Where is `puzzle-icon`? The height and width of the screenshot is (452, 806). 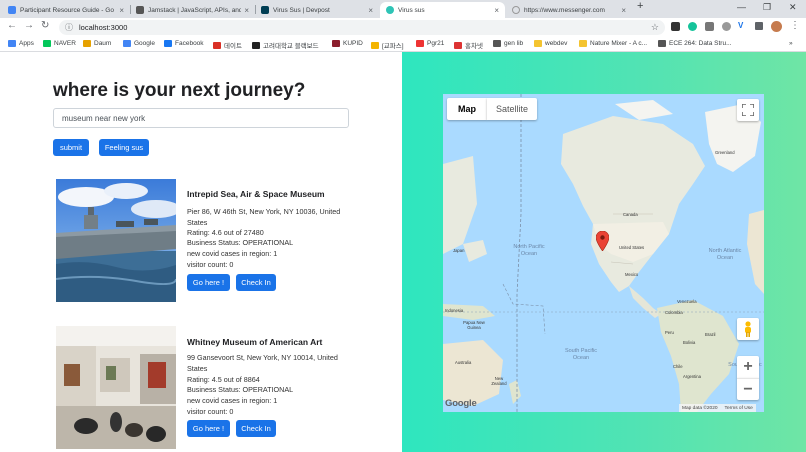 puzzle-icon is located at coordinates (759, 26).